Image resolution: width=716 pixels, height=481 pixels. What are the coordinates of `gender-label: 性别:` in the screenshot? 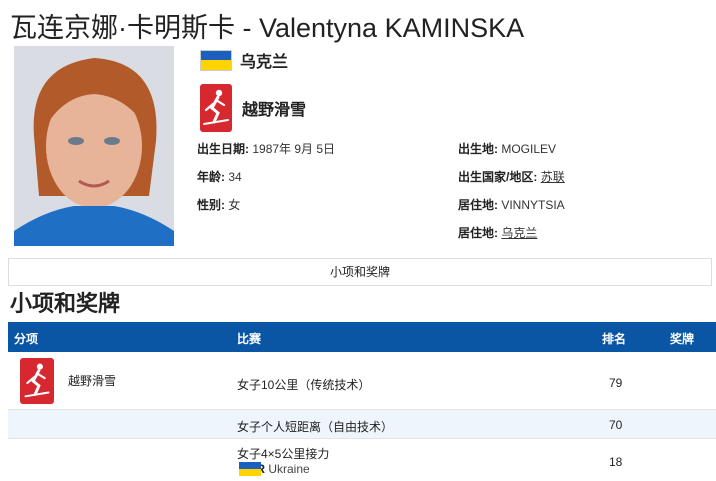 It's located at (211, 205).